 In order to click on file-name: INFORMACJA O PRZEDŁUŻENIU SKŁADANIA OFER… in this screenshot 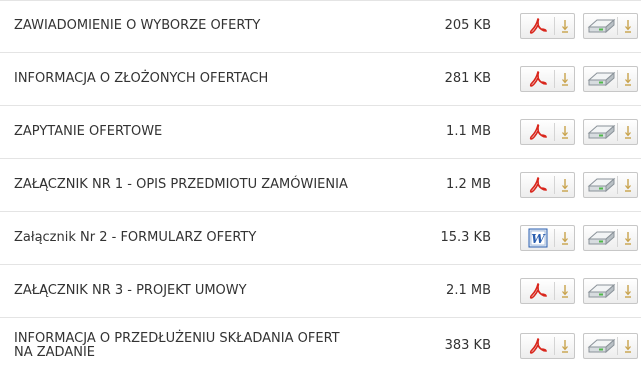, I will do `click(177, 345)`.